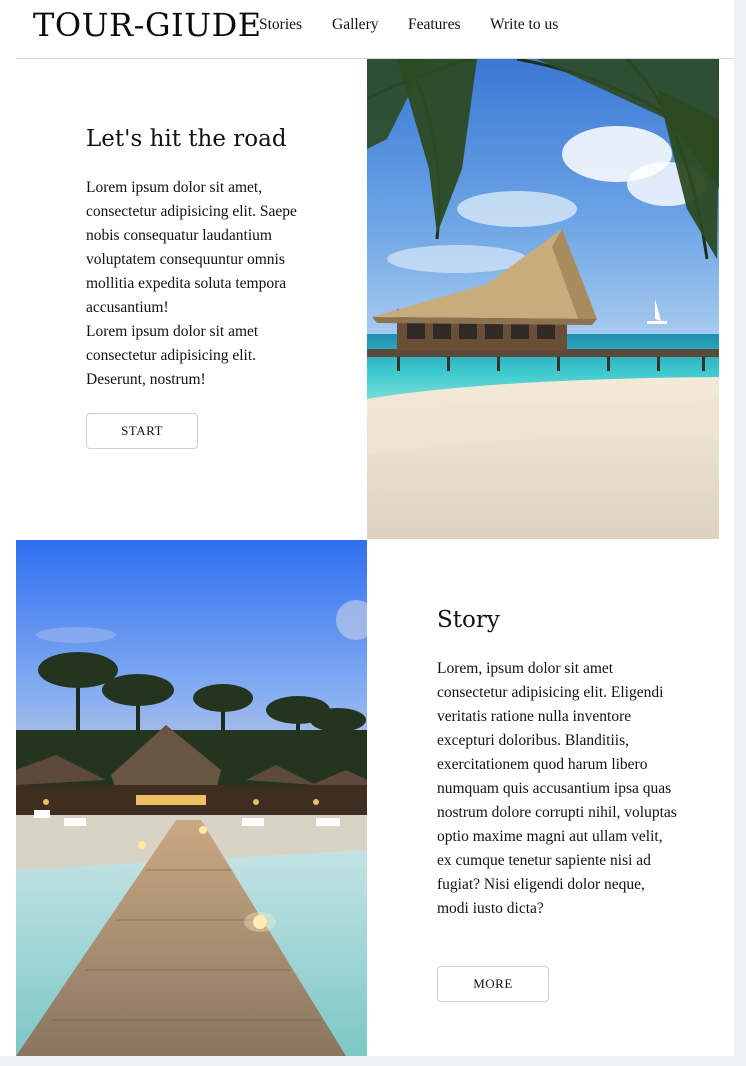 The width and height of the screenshot is (746, 1066). I want to click on story-title: Story, so click(468, 620).